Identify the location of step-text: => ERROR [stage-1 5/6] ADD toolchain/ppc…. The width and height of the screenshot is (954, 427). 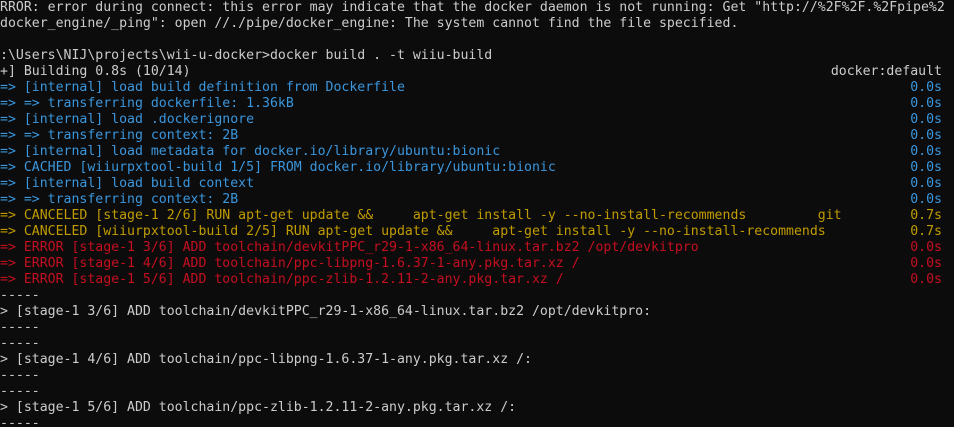
(282, 279).